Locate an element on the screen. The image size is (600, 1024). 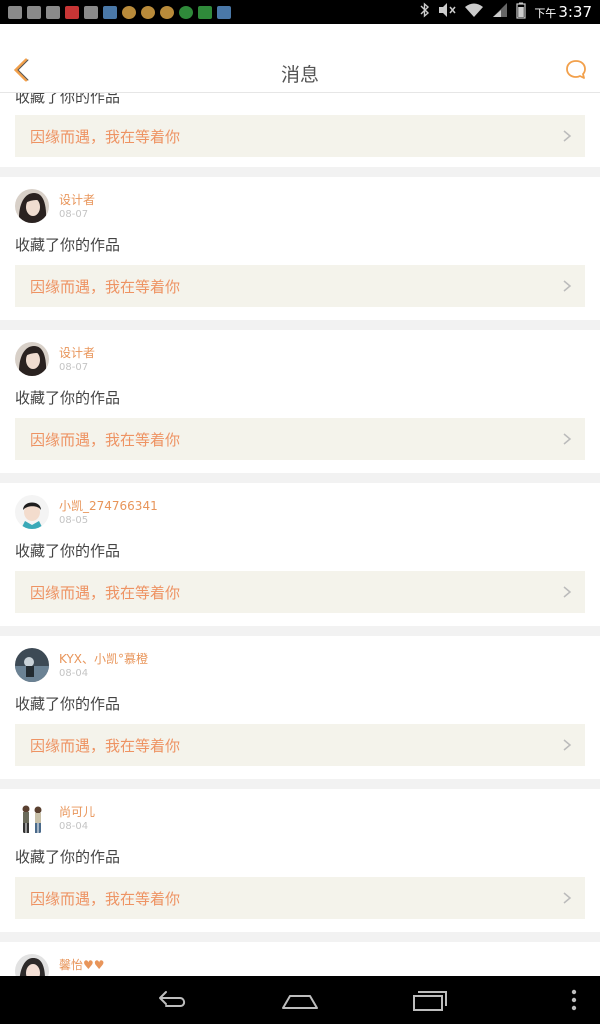
username: 尚可儿 is located at coordinates (77, 811).